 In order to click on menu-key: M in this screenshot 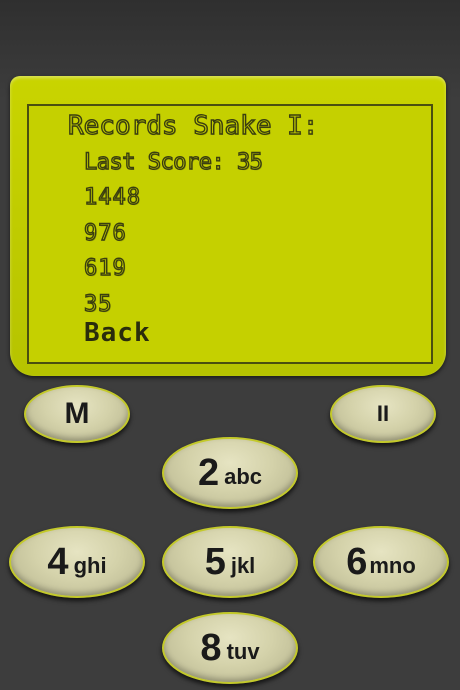, I will do `click(77, 414)`.